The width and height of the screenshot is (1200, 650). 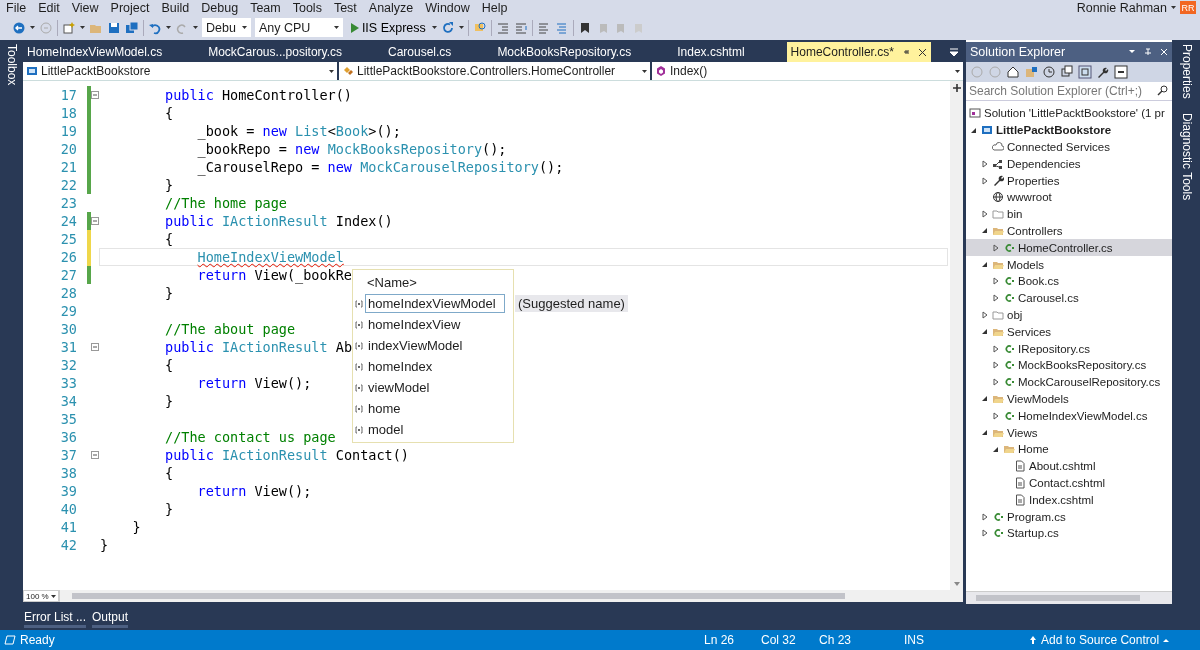 What do you see at coordinates (1069, 399) in the screenshot?
I see `tree-item: ViewModels` at bounding box center [1069, 399].